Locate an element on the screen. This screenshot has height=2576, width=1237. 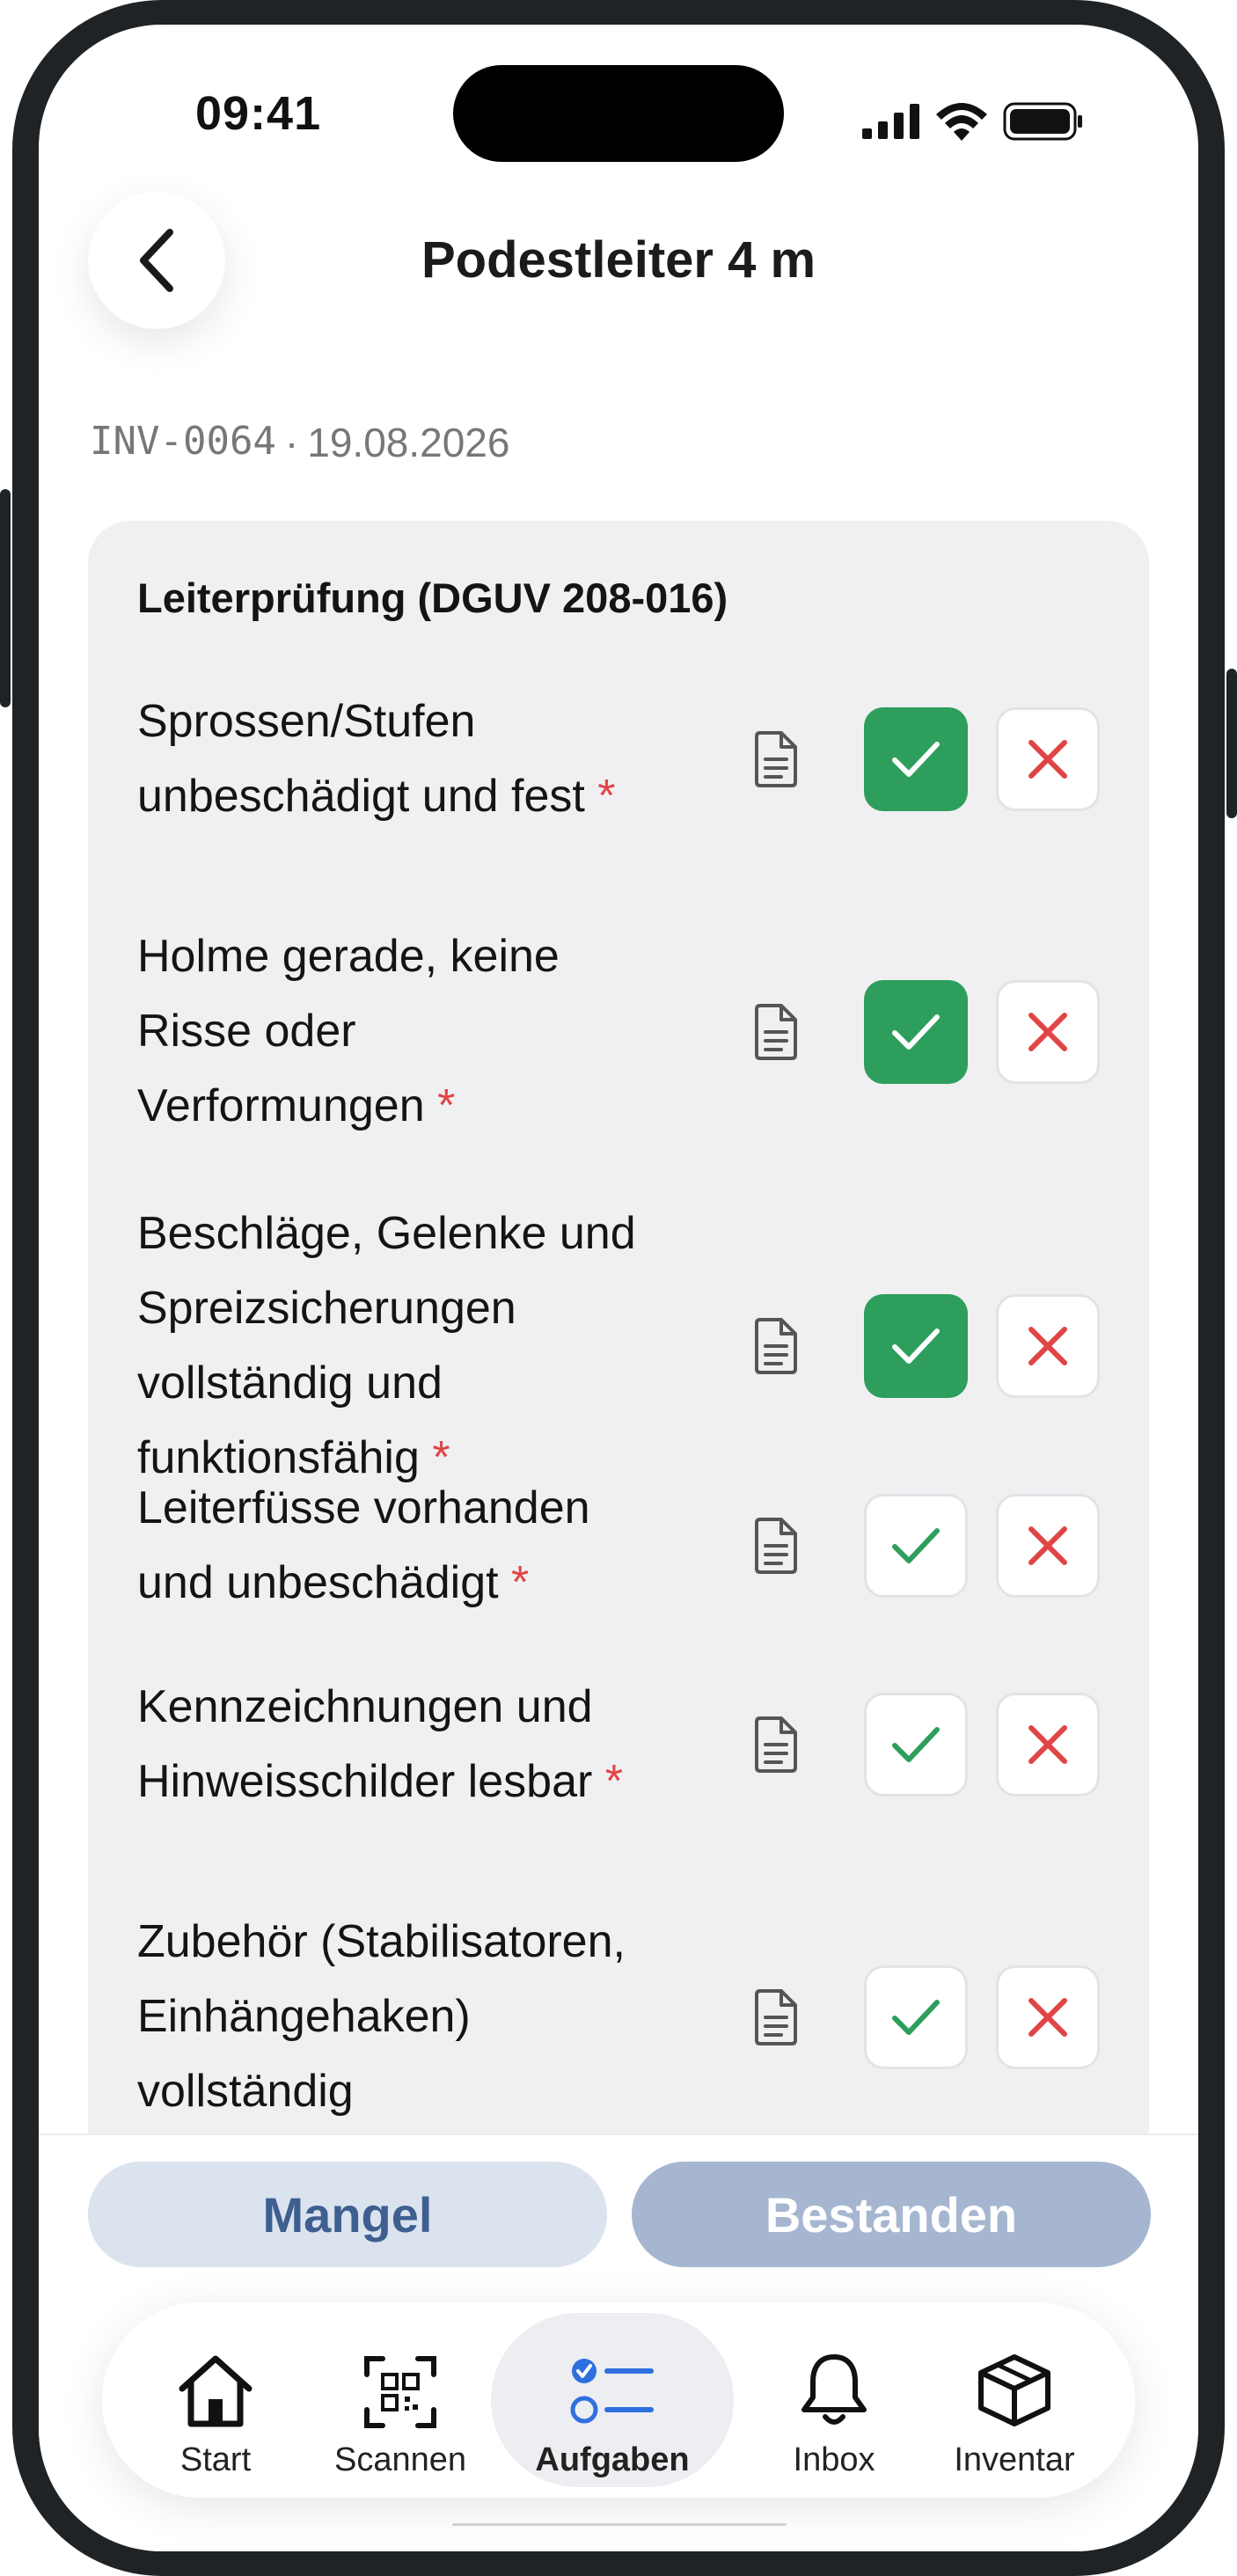
checklist-item-label-line: Spreizsicherungen is located at coordinates (326, 1308).